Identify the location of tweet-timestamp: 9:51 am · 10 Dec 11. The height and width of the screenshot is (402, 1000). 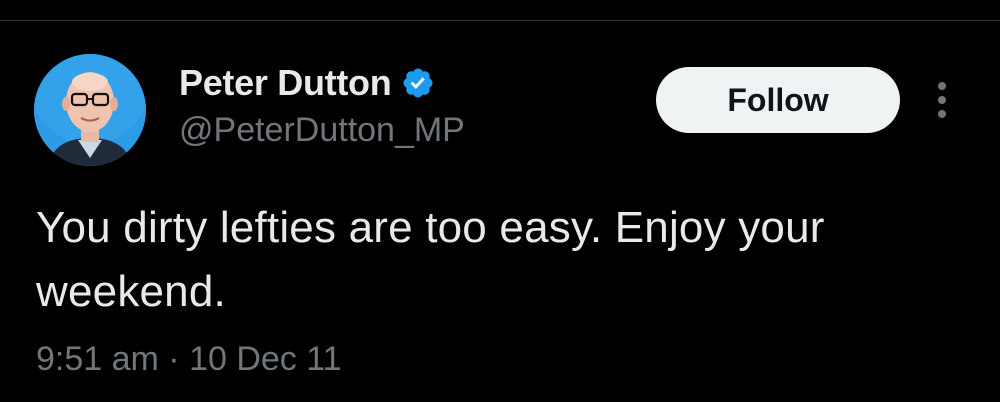
(189, 359).